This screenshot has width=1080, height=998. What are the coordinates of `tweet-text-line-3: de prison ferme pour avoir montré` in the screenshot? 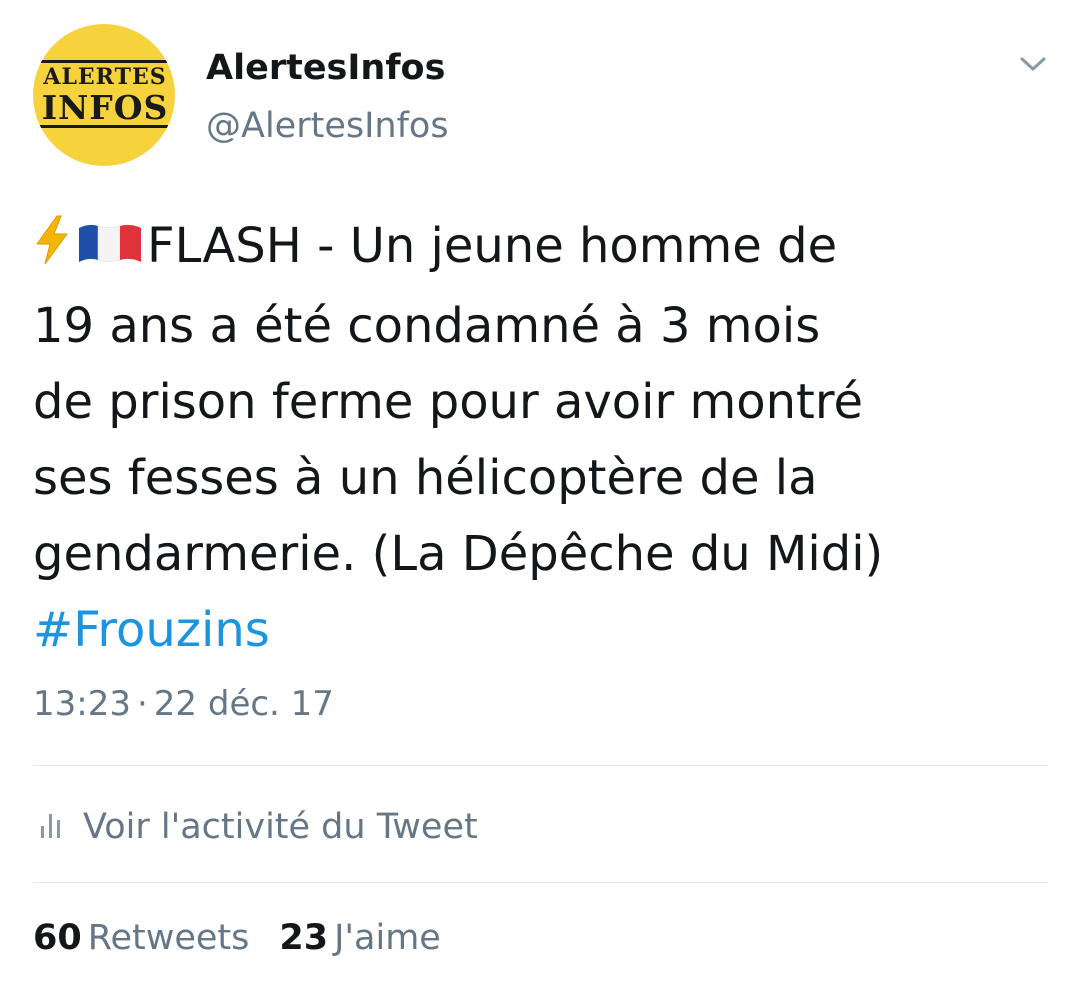 It's located at (448, 402).